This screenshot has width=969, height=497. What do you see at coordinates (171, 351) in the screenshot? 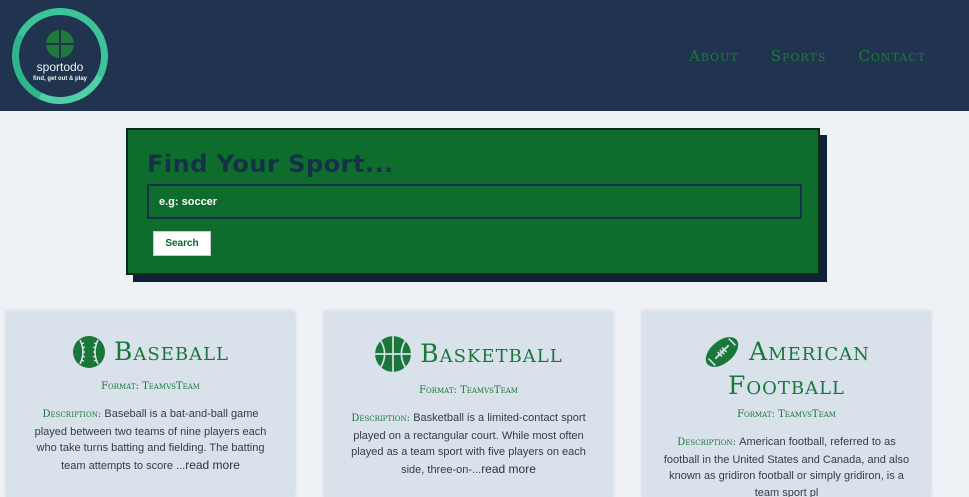
I see `card-title: Baseball` at bounding box center [171, 351].